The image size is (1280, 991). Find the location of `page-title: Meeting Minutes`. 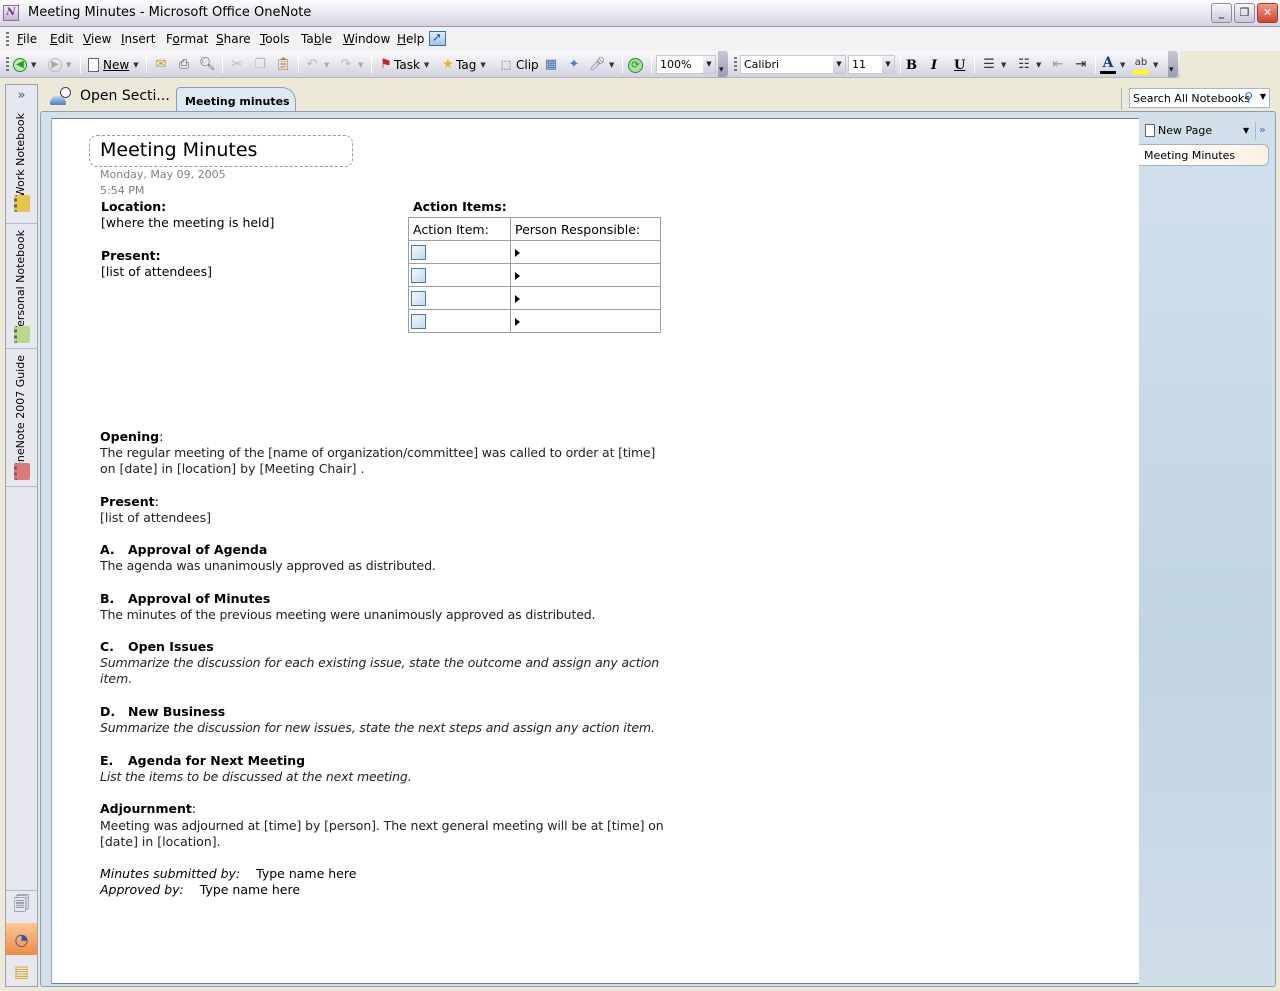

page-title: Meeting Minutes is located at coordinates (178, 150).